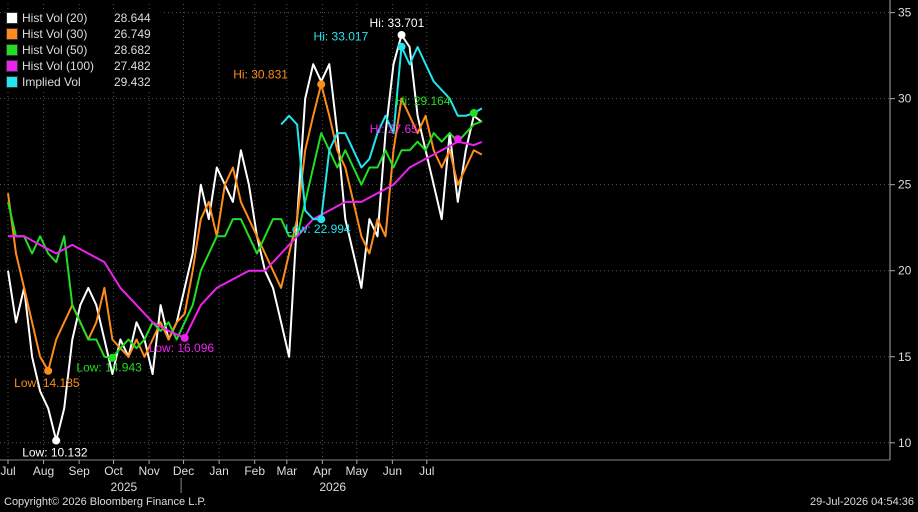 This screenshot has width=918, height=512. I want to click on y-tick-label: 25, so click(905, 185).